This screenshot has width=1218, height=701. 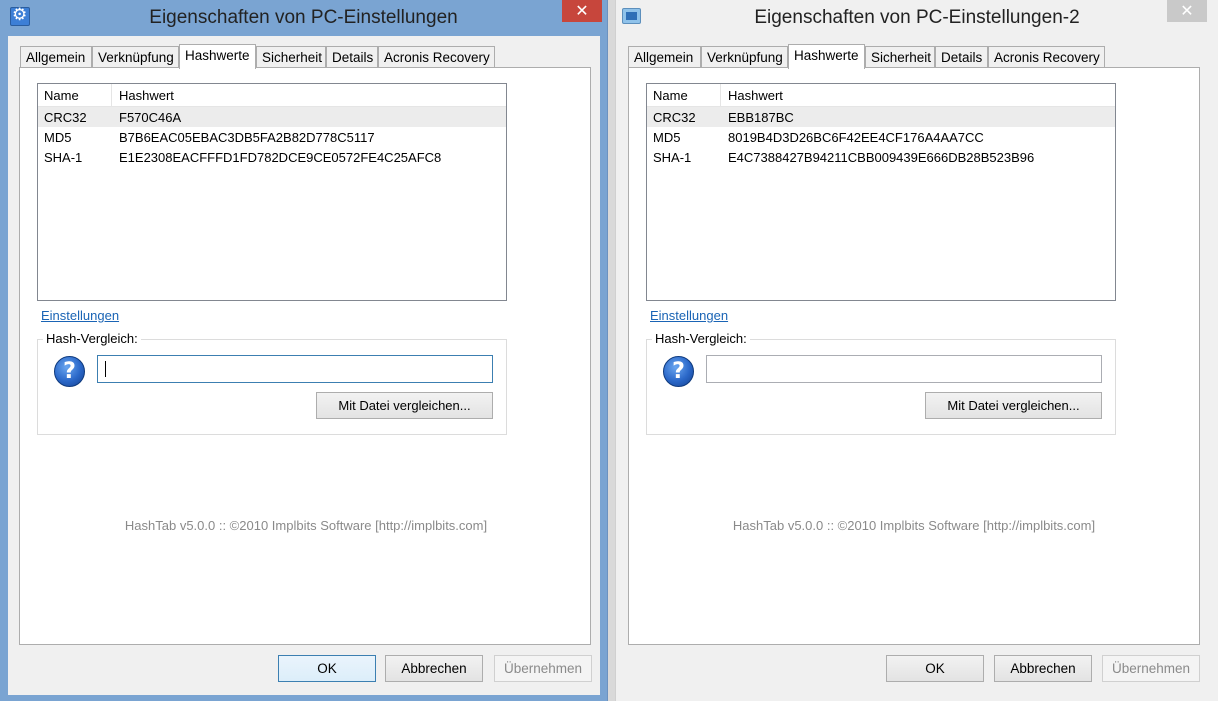 What do you see at coordinates (881, 117) in the screenshot?
I see `table-row: CRC32 EBB187BC` at bounding box center [881, 117].